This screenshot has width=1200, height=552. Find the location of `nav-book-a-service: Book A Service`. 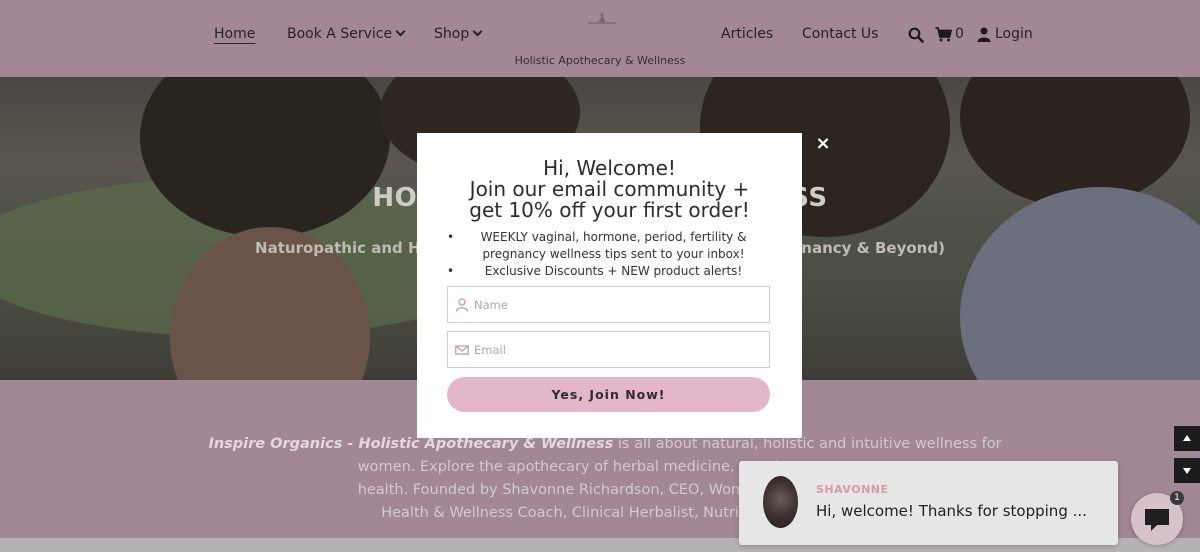

nav-book-a-service: Book A Service is located at coordinates (346, 34).